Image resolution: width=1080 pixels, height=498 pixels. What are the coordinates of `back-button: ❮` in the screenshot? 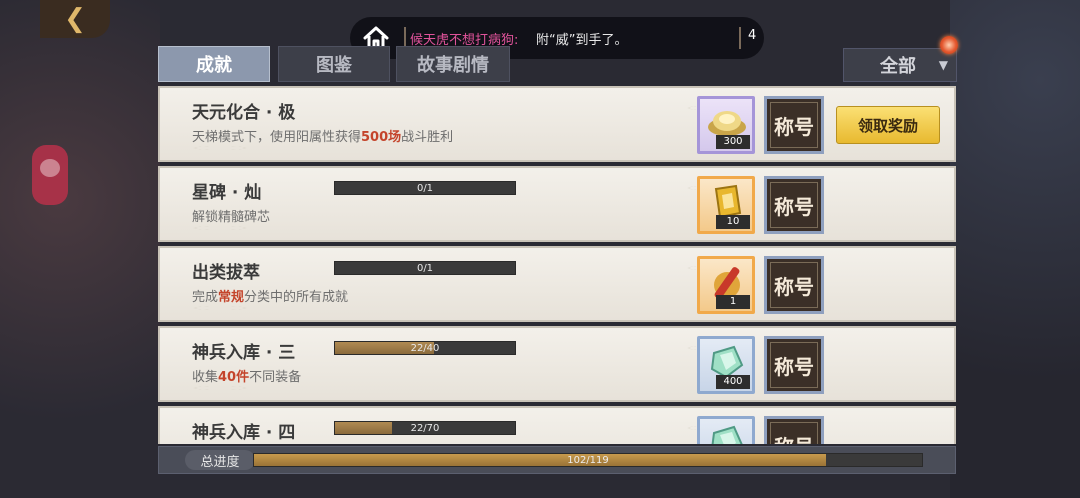 It's located at (75, 19).